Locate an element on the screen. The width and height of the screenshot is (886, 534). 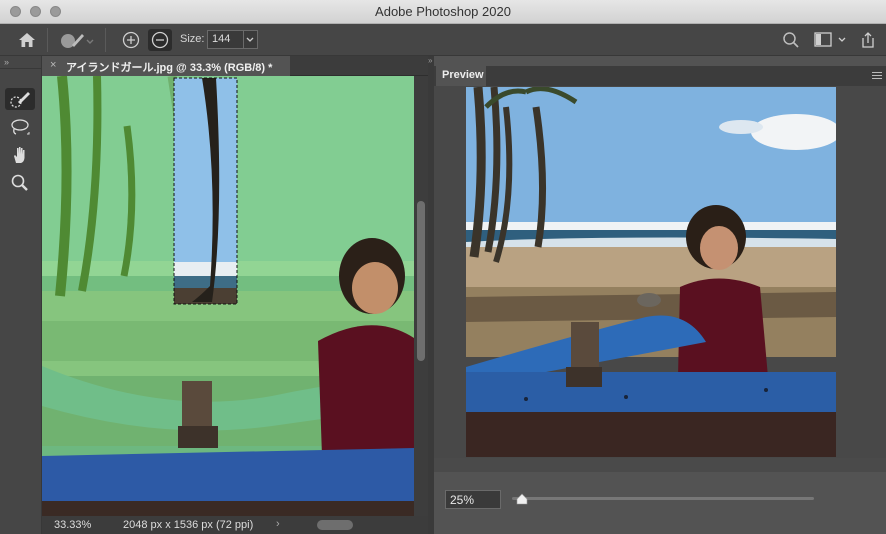
home-icon is located at coordinates (27, 40).